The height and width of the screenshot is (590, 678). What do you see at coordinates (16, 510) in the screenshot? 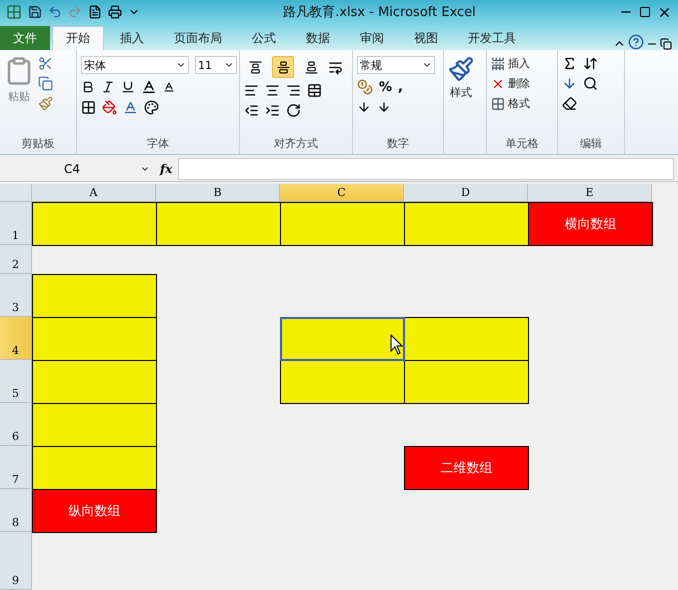
I see `row-header: 8` at bounding box center [16, 510].